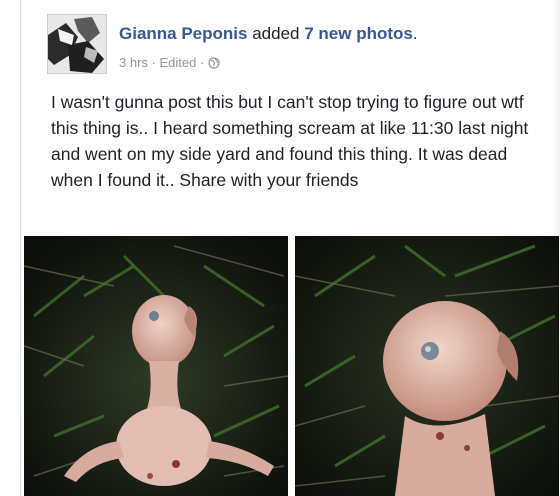  What do you see at coordinates (358, 33) in the screenshot?
I see `photo-count-link: 7 new photos` at bounding box center [358, 33].